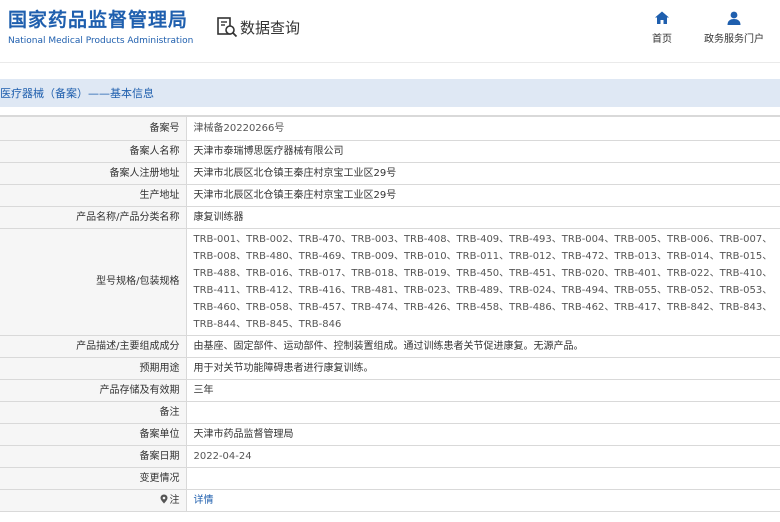 This screenshot has height=522, width=780. I want to click on data-query-link: 数据查询, so click(258, 27).